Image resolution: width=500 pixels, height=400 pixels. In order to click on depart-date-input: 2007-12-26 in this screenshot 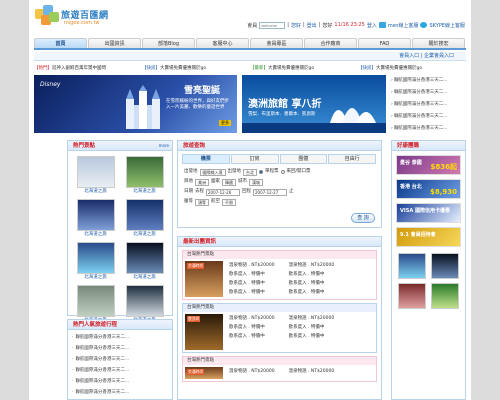, I will do `click(223, 192)`.